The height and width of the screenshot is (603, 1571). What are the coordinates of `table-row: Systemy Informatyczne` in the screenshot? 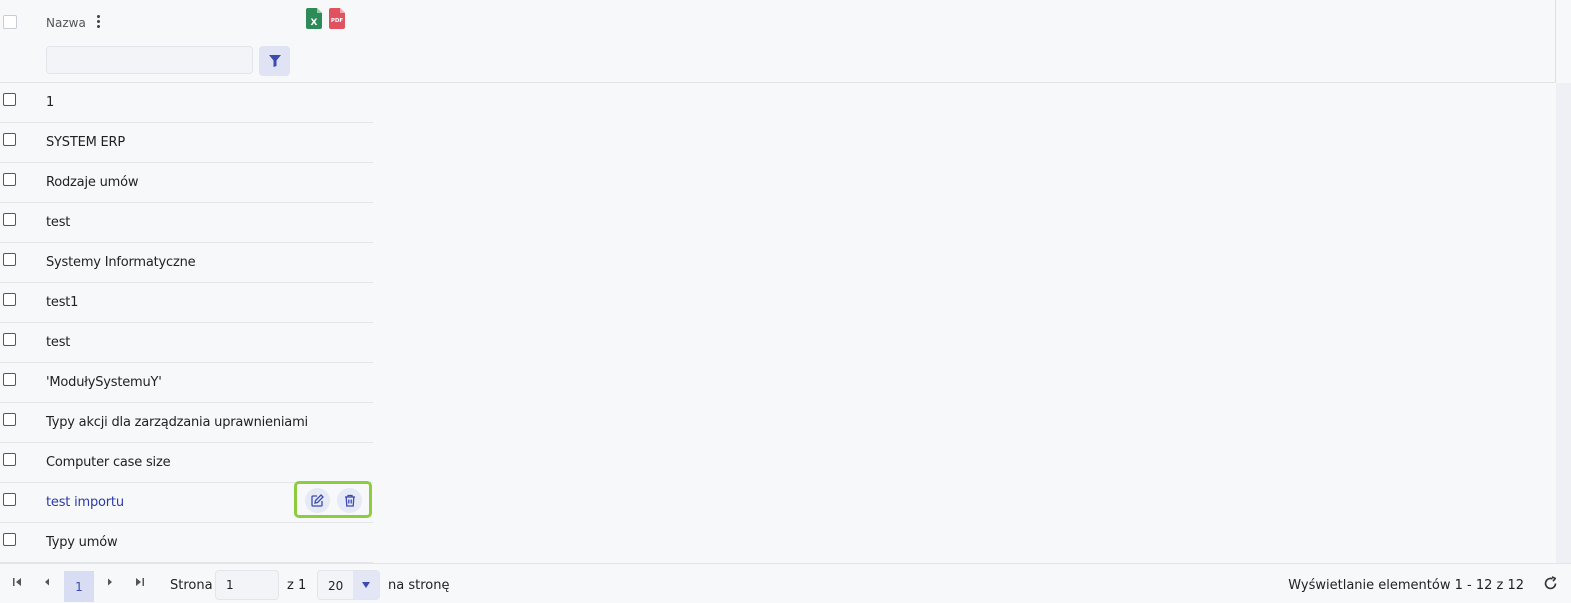 It's located at (186, 263).